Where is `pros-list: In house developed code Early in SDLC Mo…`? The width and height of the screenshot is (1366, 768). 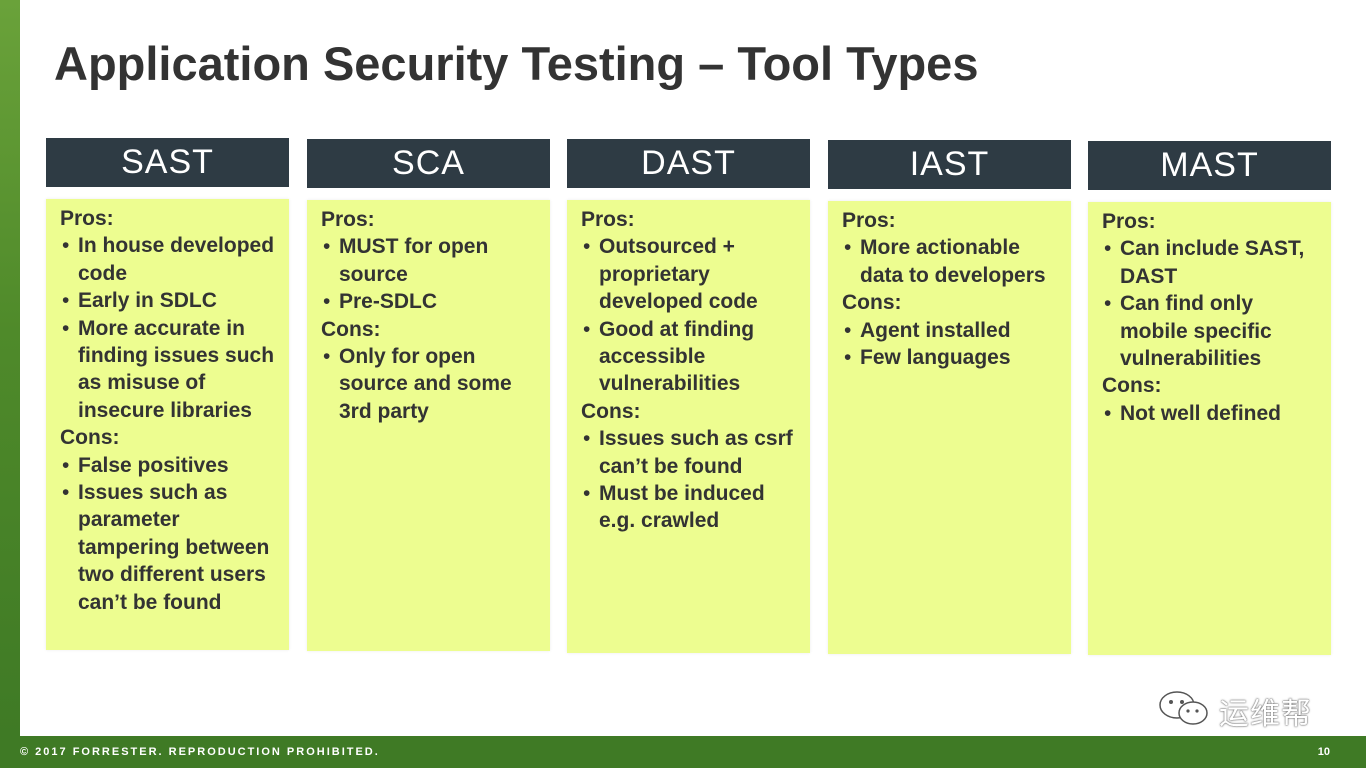
pros-list: In house developed code Early in SDLC Mo… is located at coordinates (170, 328).